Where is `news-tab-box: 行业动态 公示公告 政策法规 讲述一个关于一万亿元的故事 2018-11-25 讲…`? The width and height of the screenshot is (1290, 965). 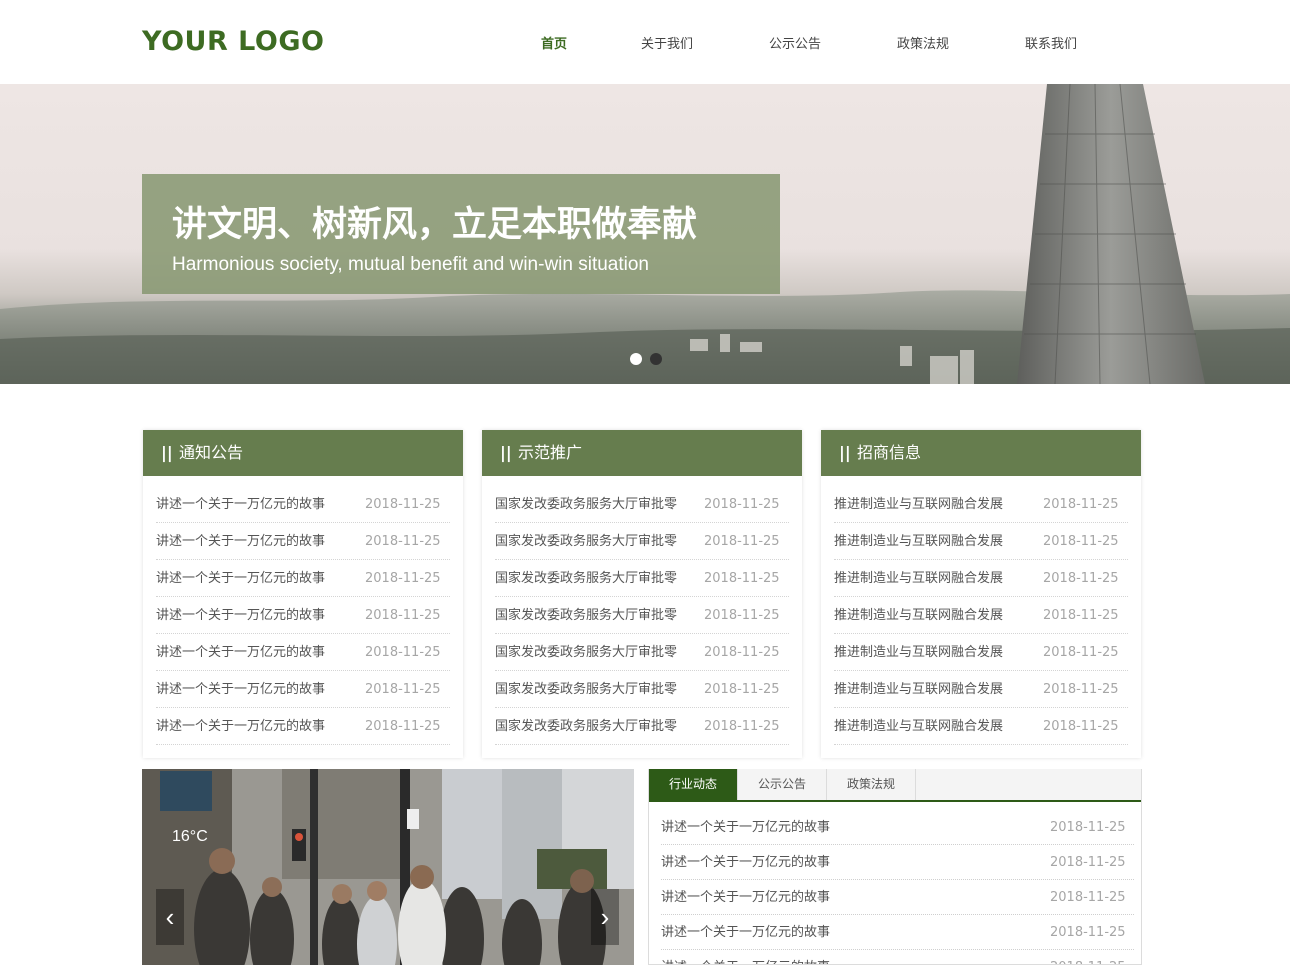 news-tab-box: 行业动态 公示公告 政策法规 讲述一个关于一万亿元的故事 2018-11-25 讲… is located at coordinates (895, 867).